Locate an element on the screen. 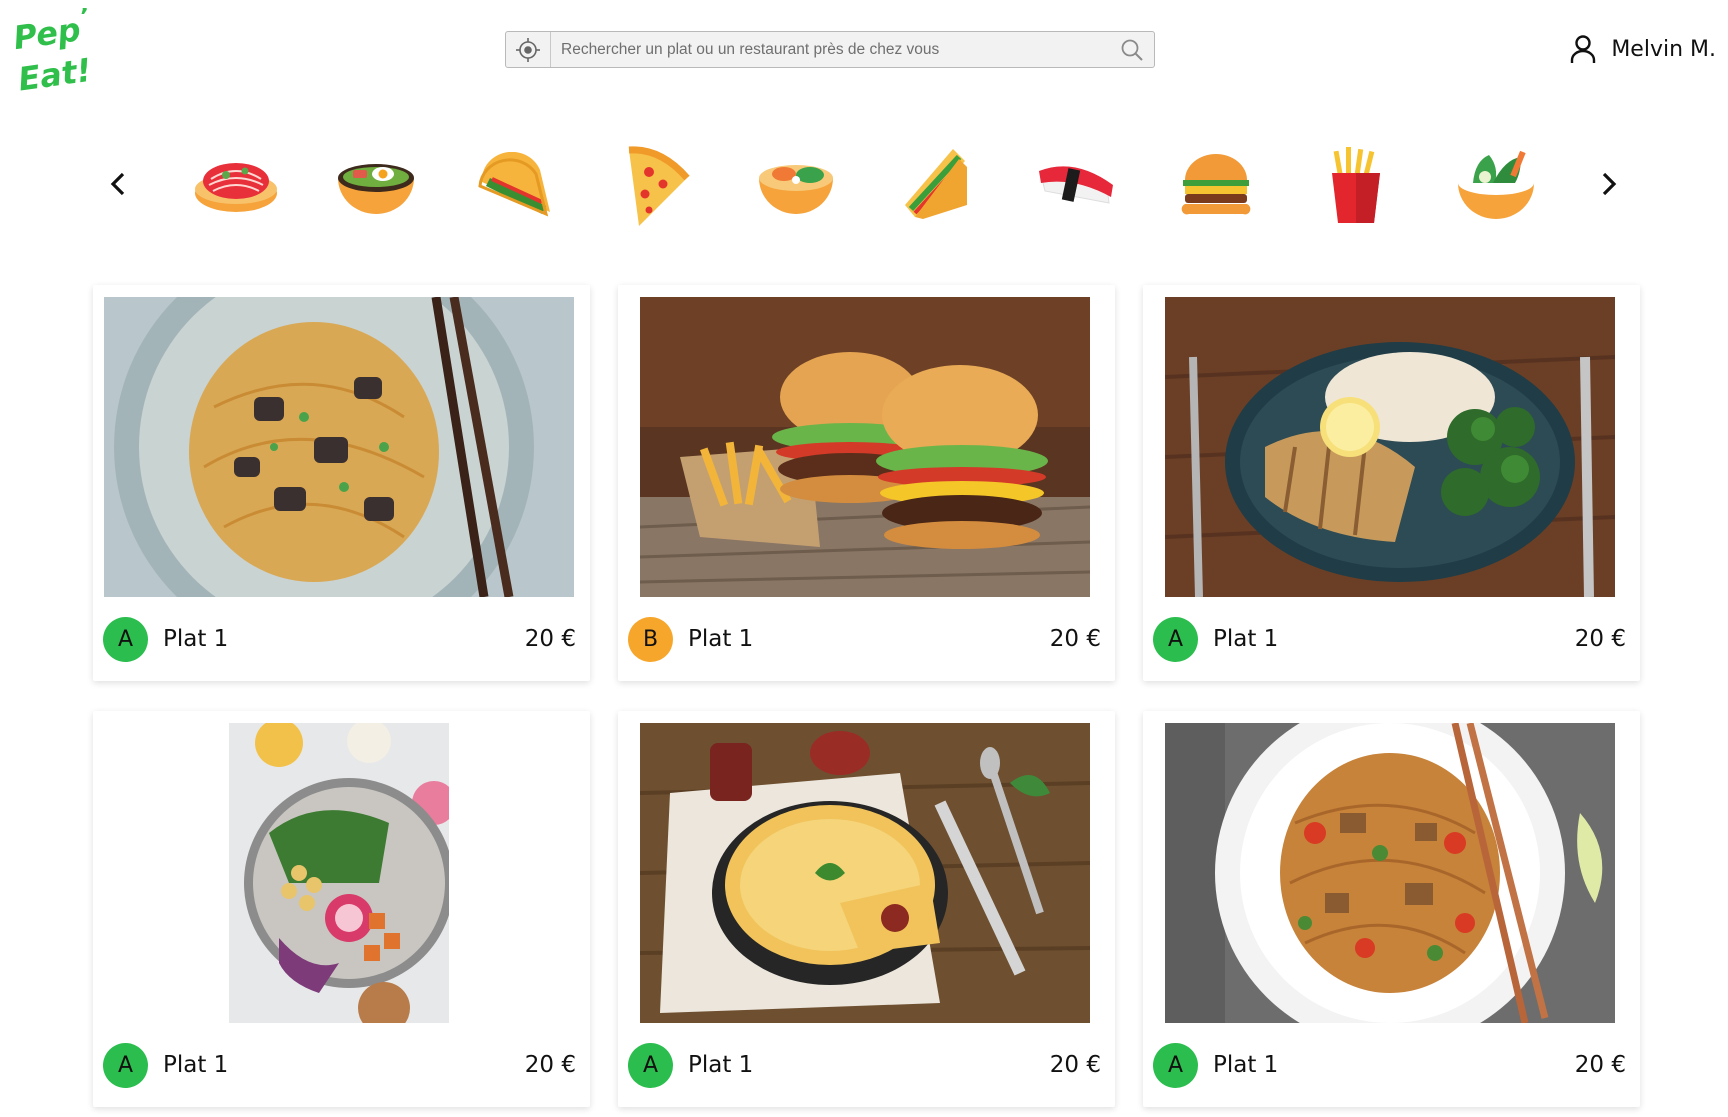 Image resolution: width=1728 pixels, height=1117 pixels. dish-card: B Plat 1 20 € is located at coordinates (866, 483).